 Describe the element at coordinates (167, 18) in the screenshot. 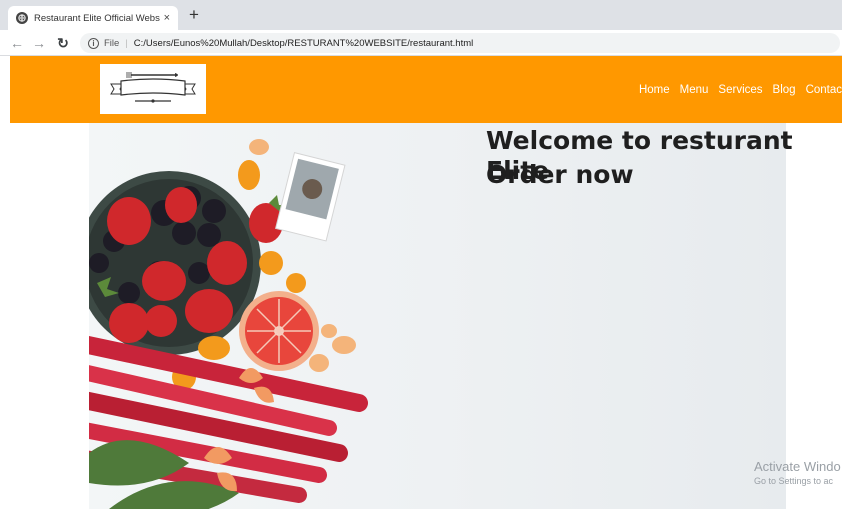

I see `close-tab-icon: ×` at that location.